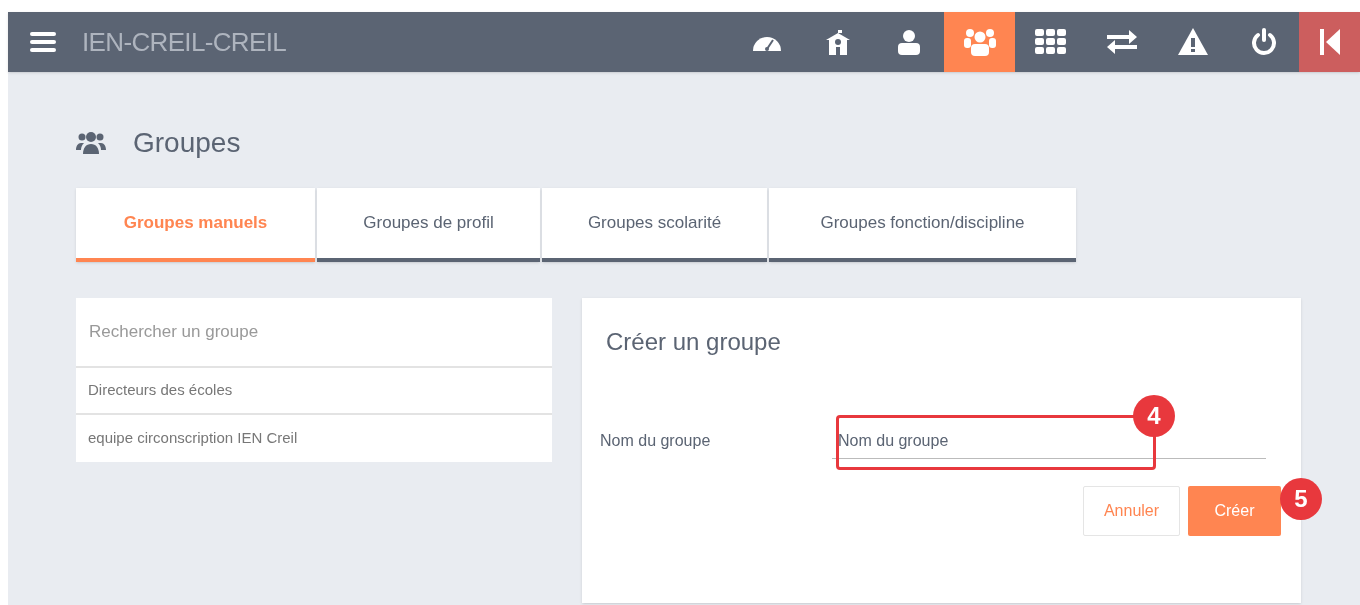 Image resolution: width=1360 pixels, height=605 pixels. Describe the element at coordinates (1234, 511) in the screenshot. I see `create-button: Créer` at that location.